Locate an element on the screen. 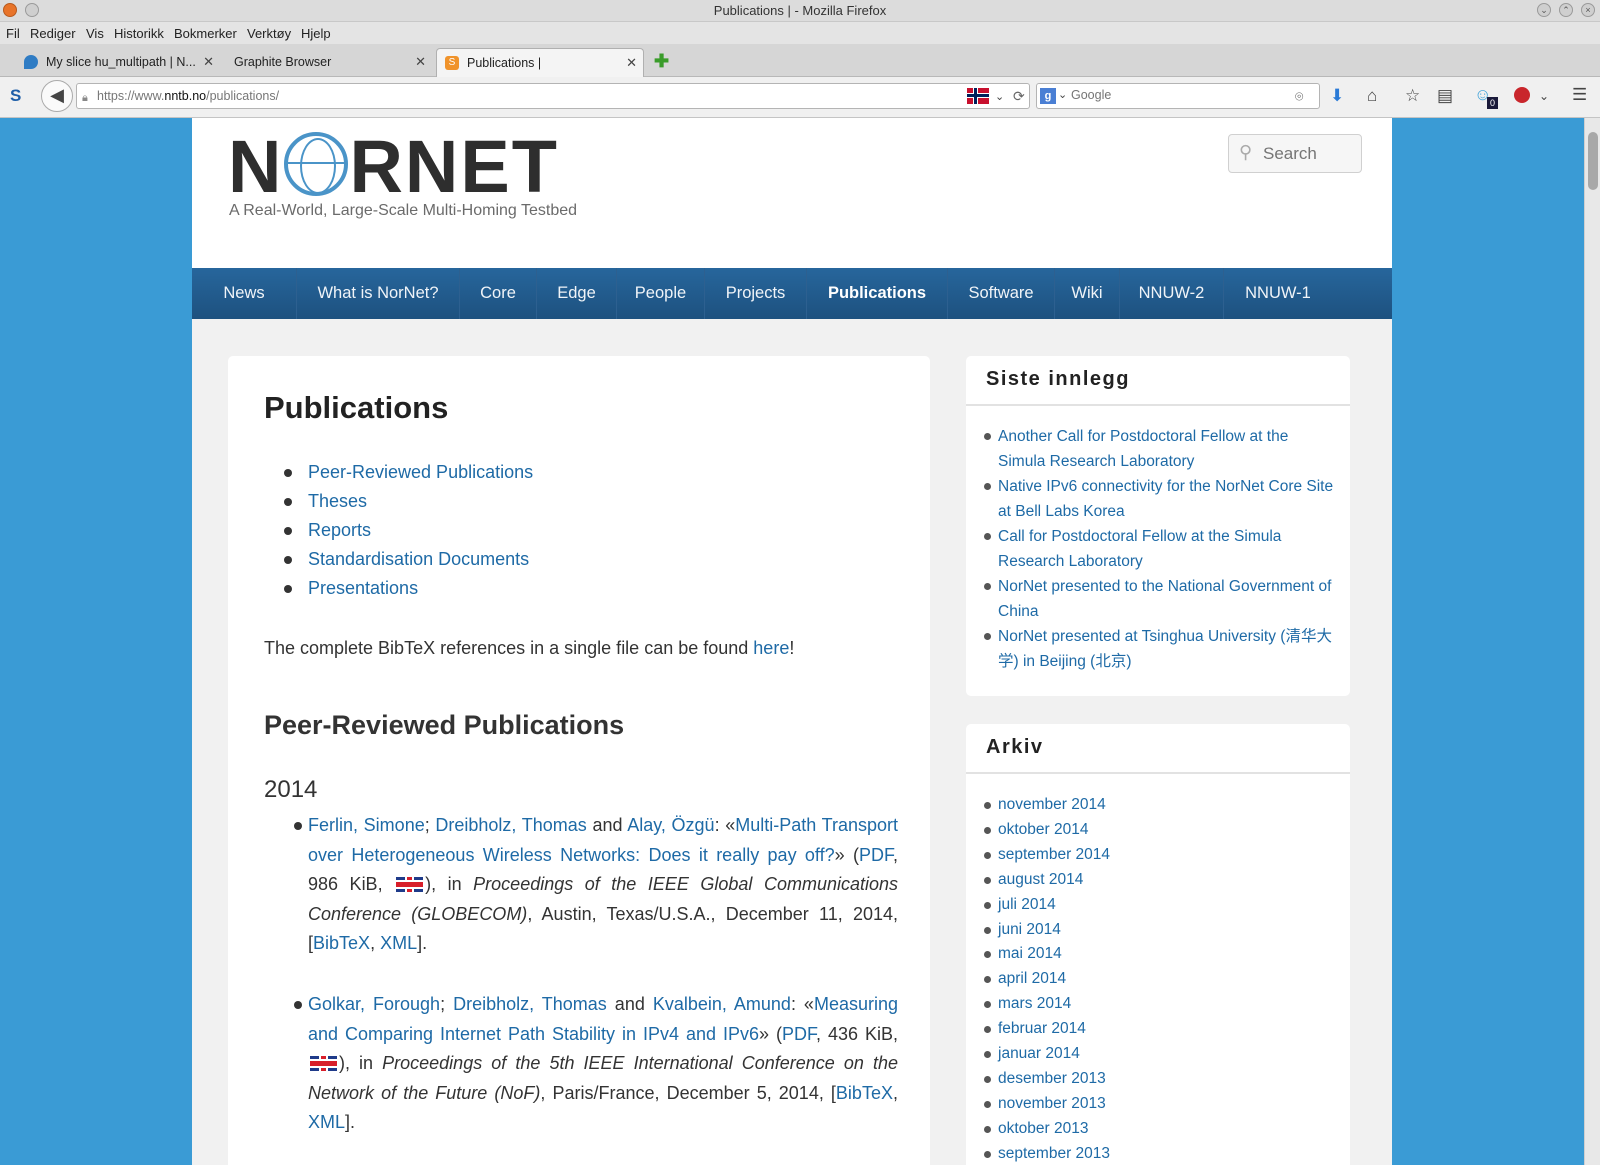  archive-link: november 2014 is located at coordinates (1161, 805).